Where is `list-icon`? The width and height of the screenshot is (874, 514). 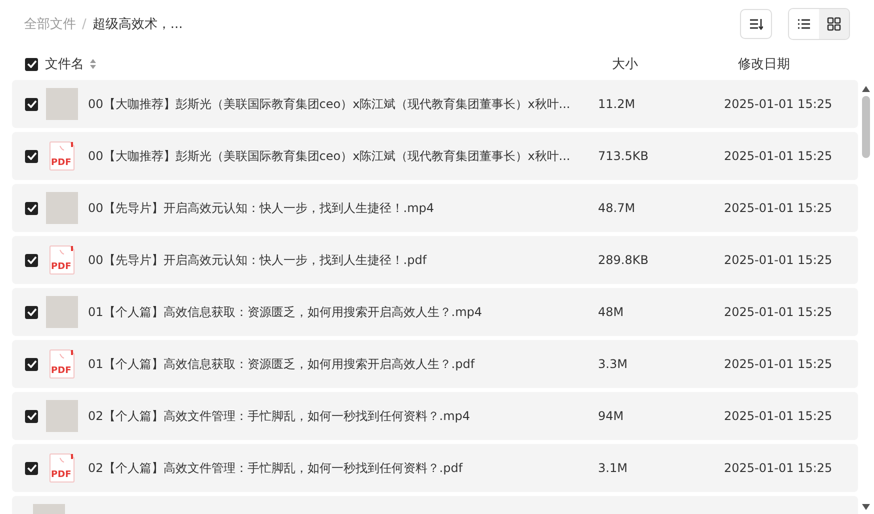 list-icon is located at coordinates (804, 24).